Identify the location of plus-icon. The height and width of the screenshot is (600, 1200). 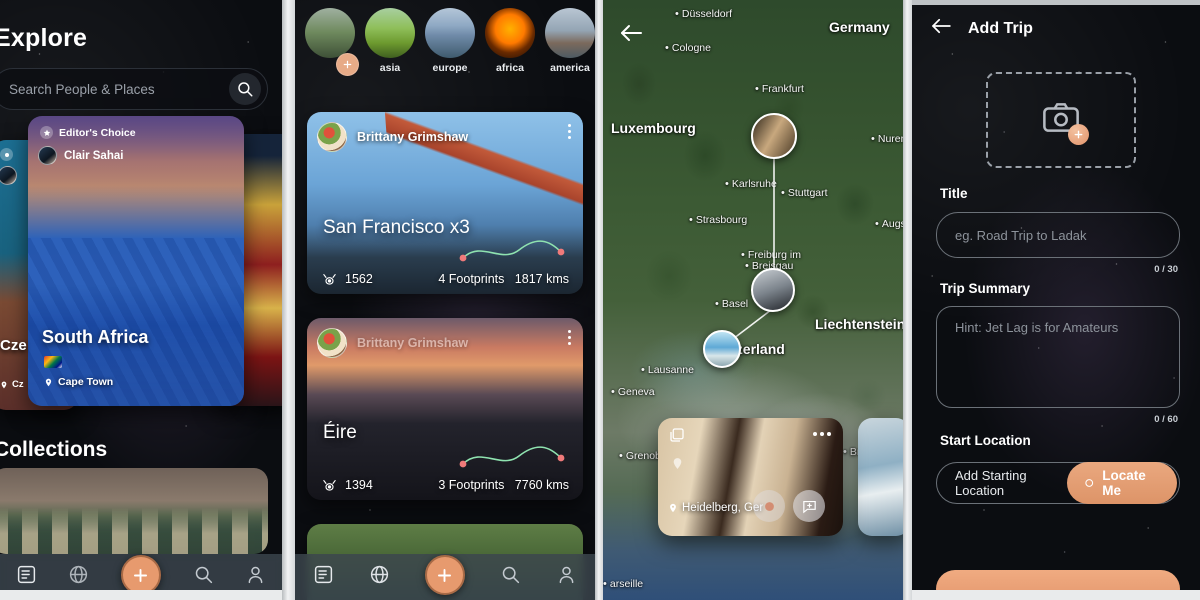
(1078, 134).